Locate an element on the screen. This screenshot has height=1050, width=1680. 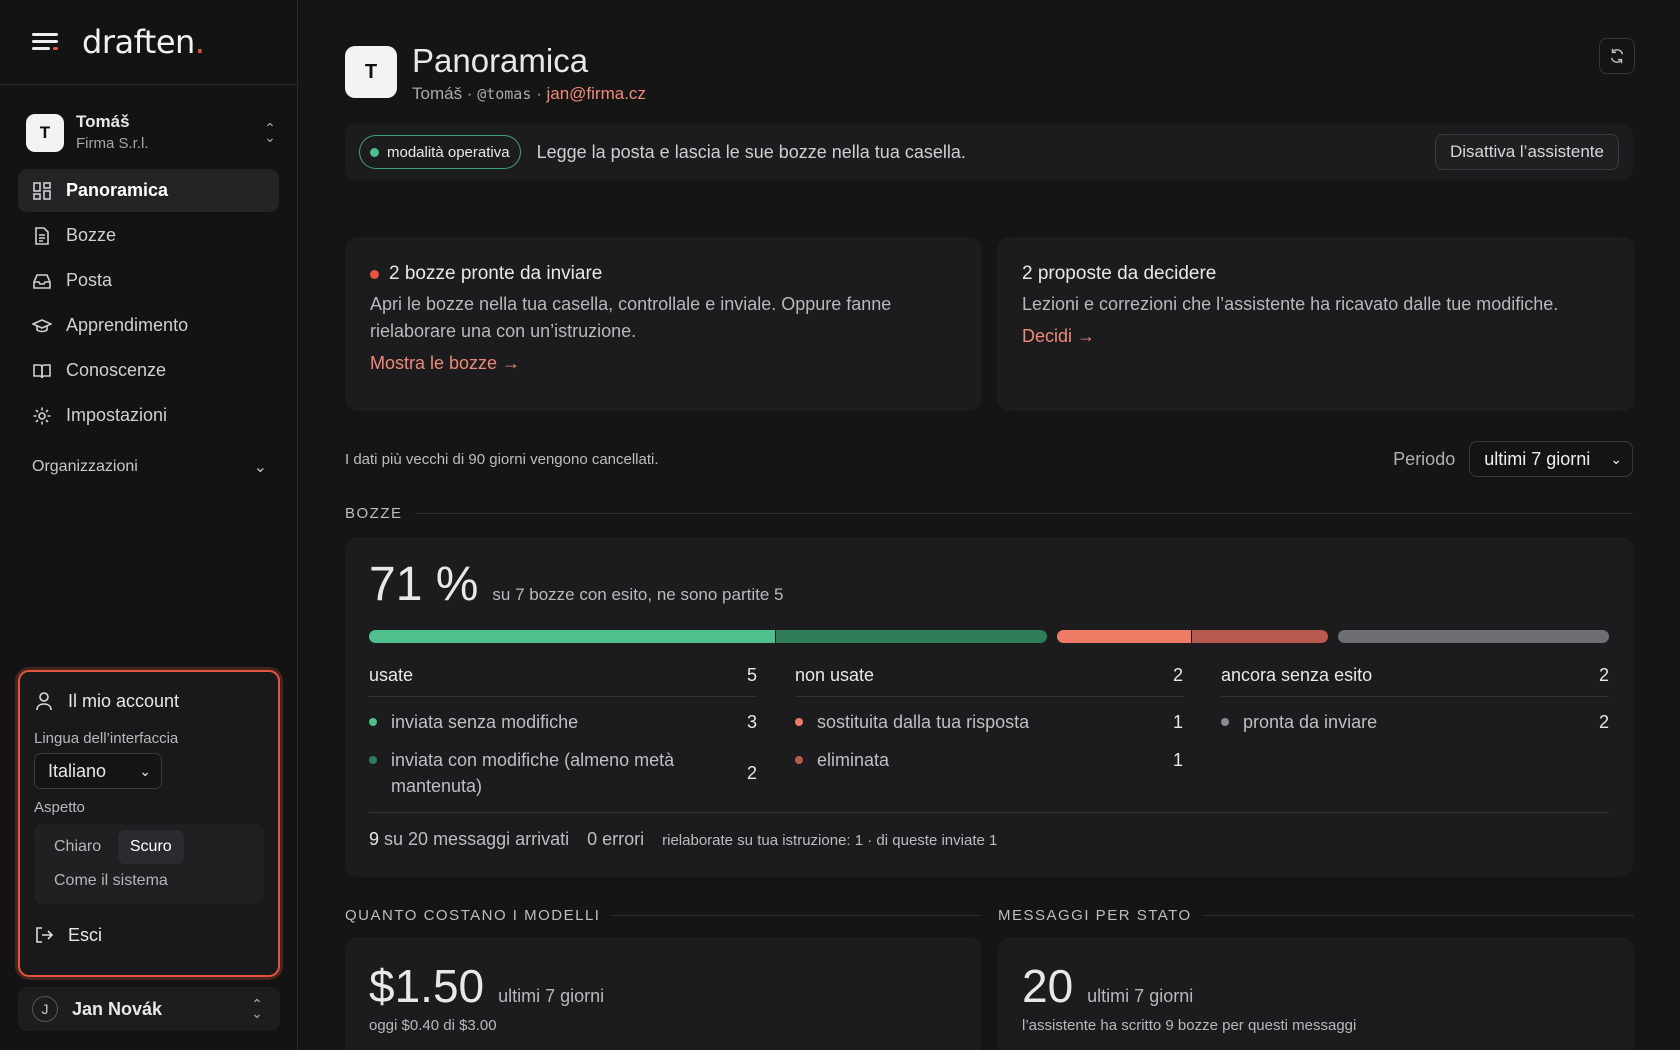
organizations-toggle: Organizzazioni ⌄ is located at coordinates (149, 467).